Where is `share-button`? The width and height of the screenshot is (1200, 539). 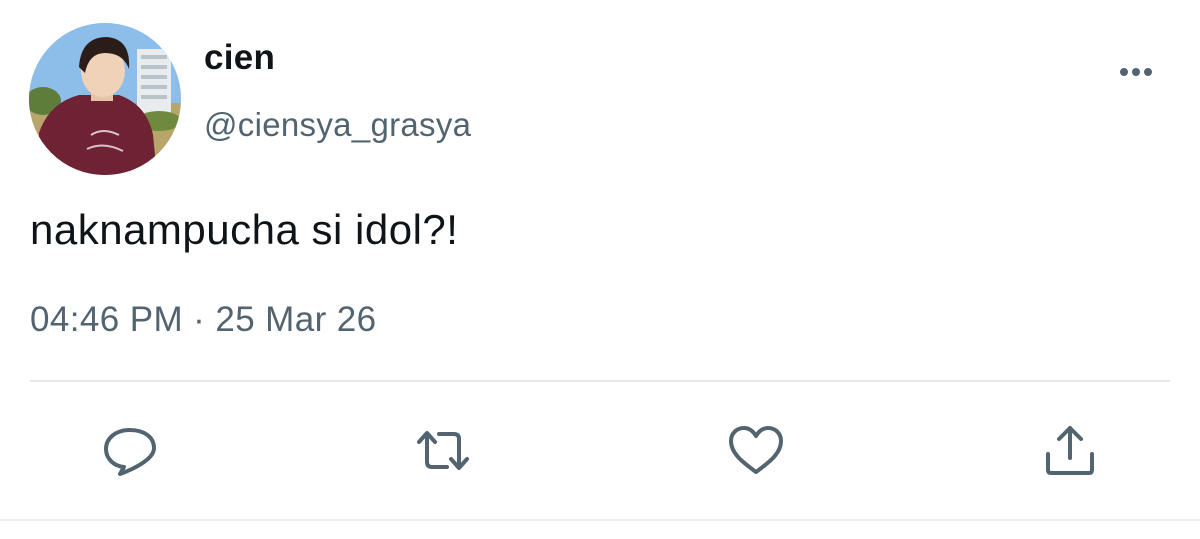
share-button is located at coordinates (1070, 451).